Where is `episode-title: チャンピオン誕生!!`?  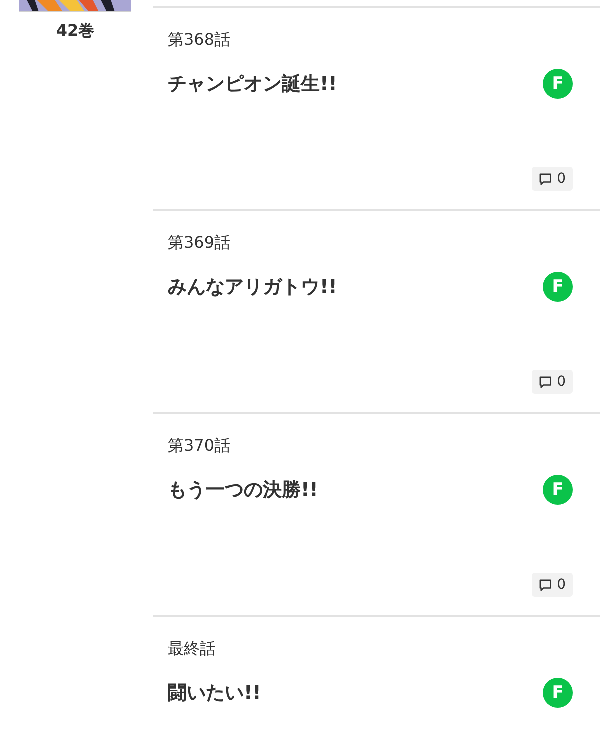
episode-title: チャンピオン誕生!! is located at coordinates (253, 84).